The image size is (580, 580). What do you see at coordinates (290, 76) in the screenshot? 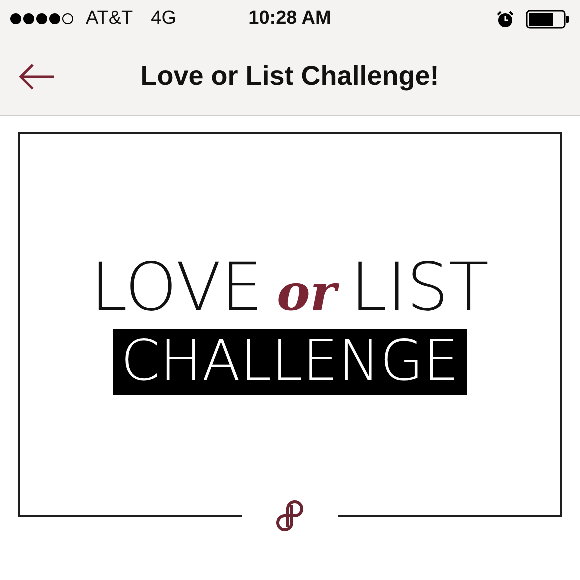
I see `page-title: Love or List Challenge!` at bounding box center [290, 76].